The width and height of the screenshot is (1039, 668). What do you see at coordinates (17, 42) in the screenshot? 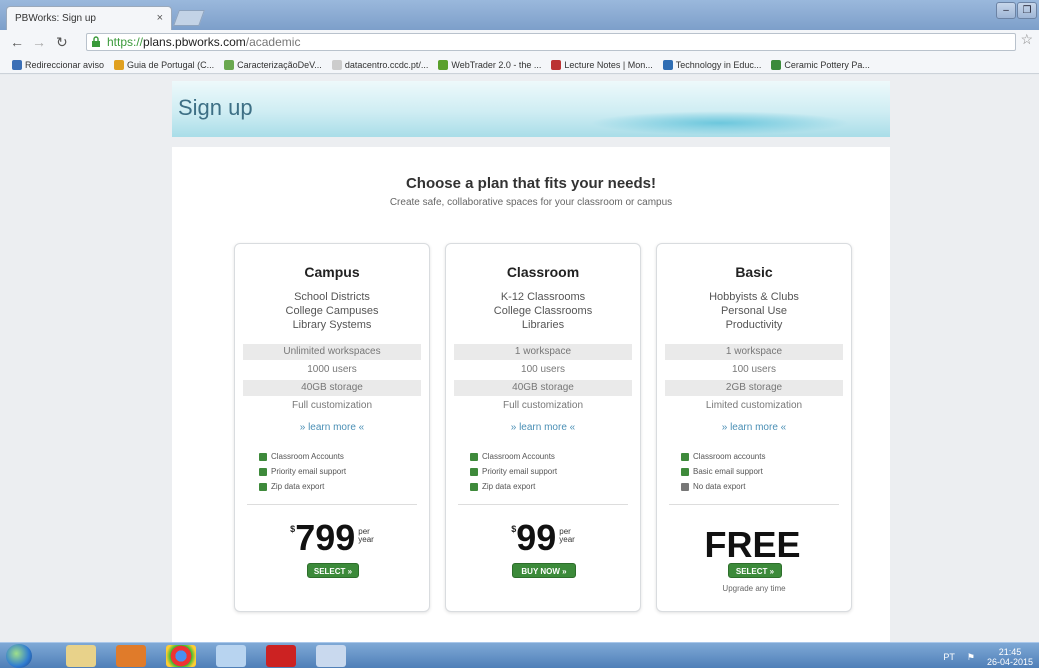
I see `back-arrow-icon: ←` at bounding box center [17, 42].